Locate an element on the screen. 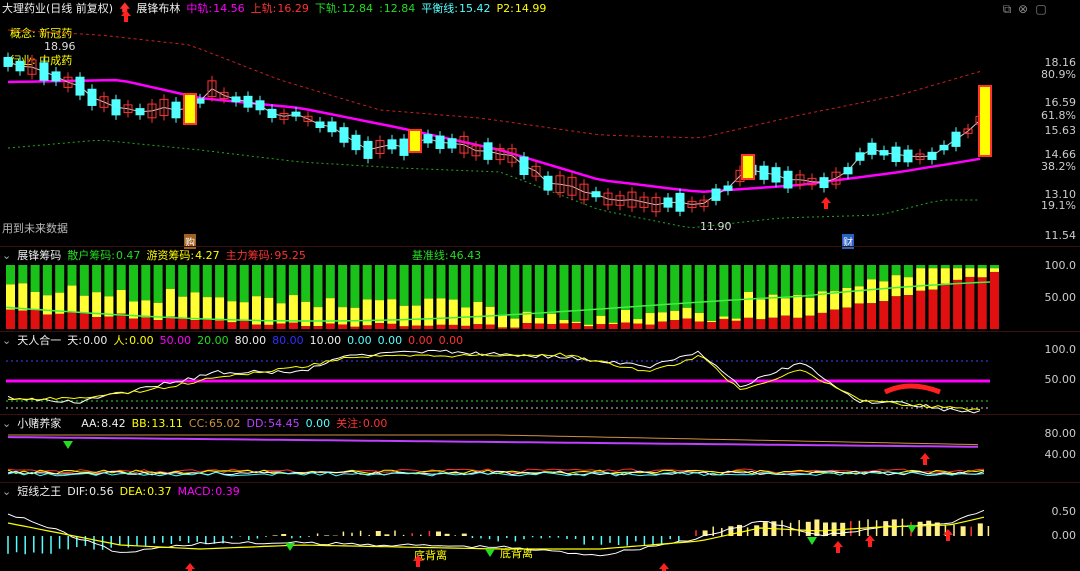  axis-tick: 11.54 is located at coordinates (1060, 235).